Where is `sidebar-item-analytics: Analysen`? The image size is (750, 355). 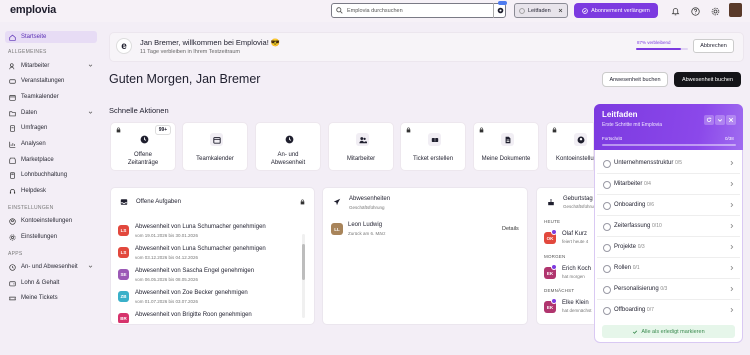
sidebar-item-analytics: Analysen is located at coordinates (51, 144).